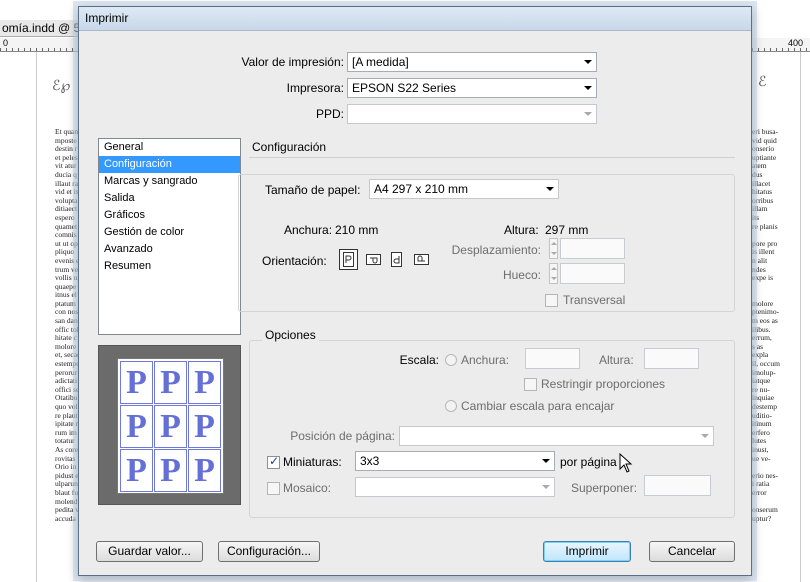 Image resolution: width=810 pixels, height=582 pixels. What do you see at coordinates (169, 181) in the screenshot?
I see `category-item: Marcas y sangrado` at bounding box center [169, 181].